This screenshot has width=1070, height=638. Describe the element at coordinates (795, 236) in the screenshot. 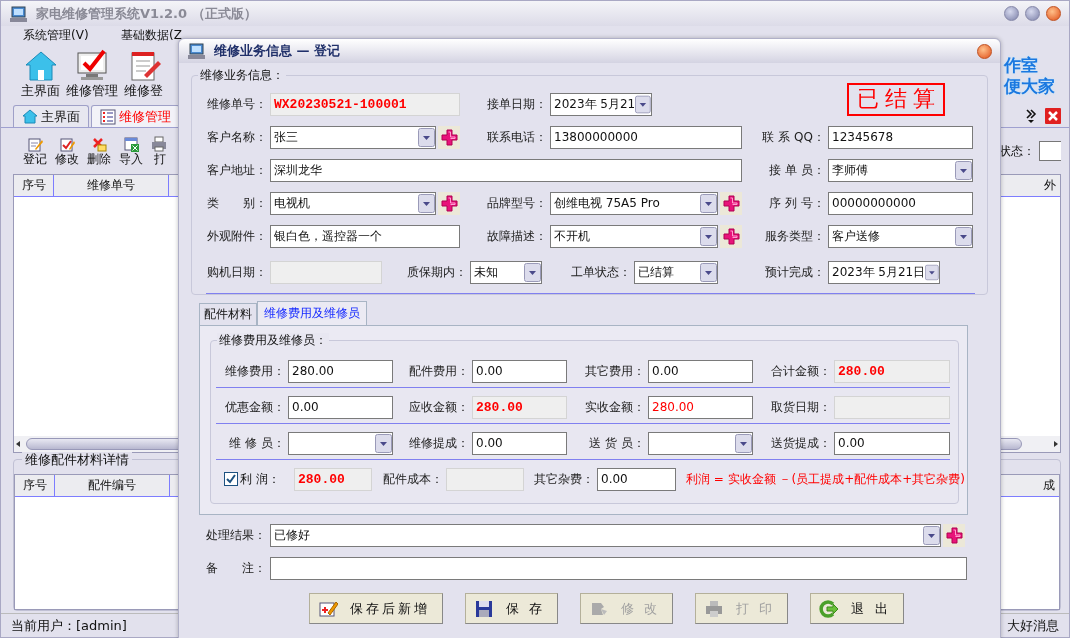

I see `field-label: 服务类型：` at that location.